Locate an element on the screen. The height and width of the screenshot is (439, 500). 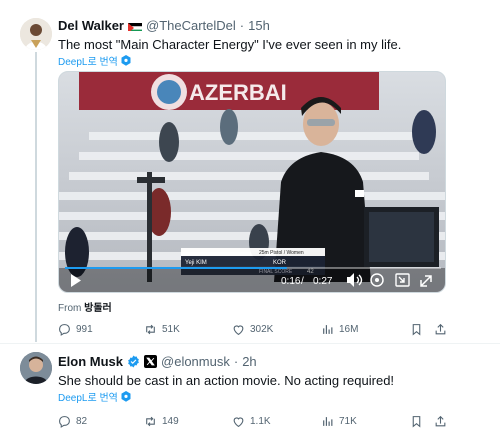
like-count: 302K is located at coordinates (262, 329).